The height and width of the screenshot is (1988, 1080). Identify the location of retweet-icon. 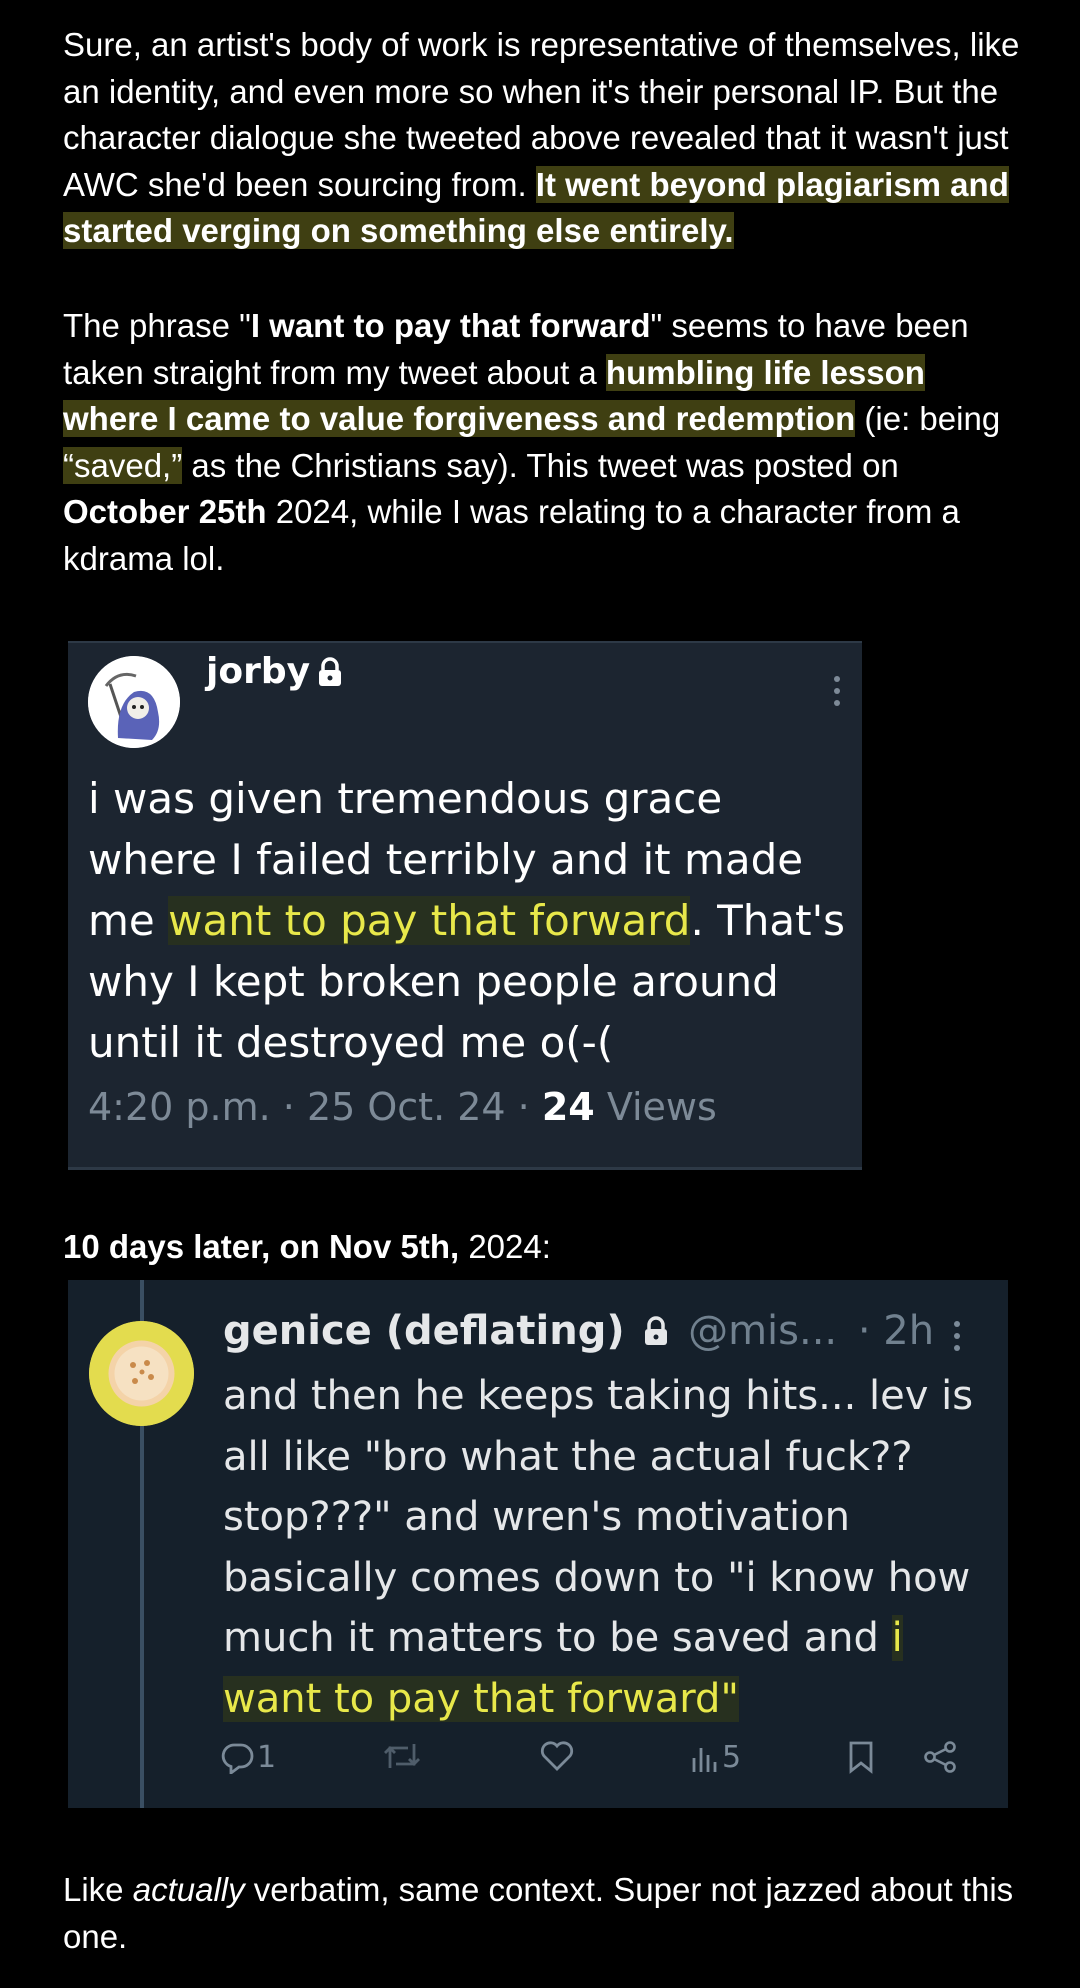
(402, 1756).